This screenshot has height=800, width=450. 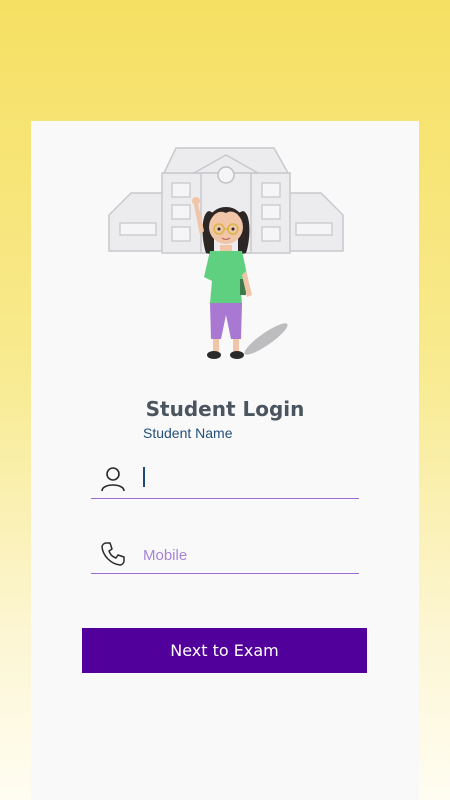 What do you see at coordinates (225, 554) in the screenshot?
I see `mobile-field: Mobile` at bounding box center [225, 554].